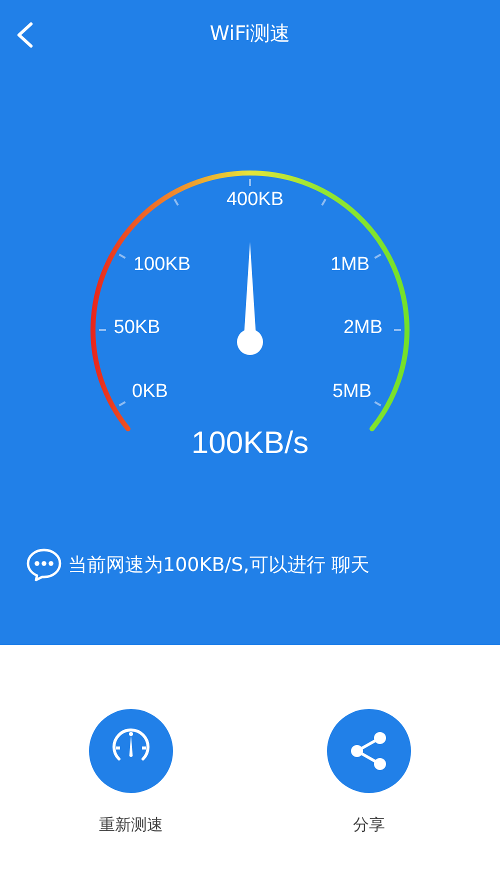 The width and height of the screenshot is (500, 889). I want to click on button-label: 分享, so click(369, 825).